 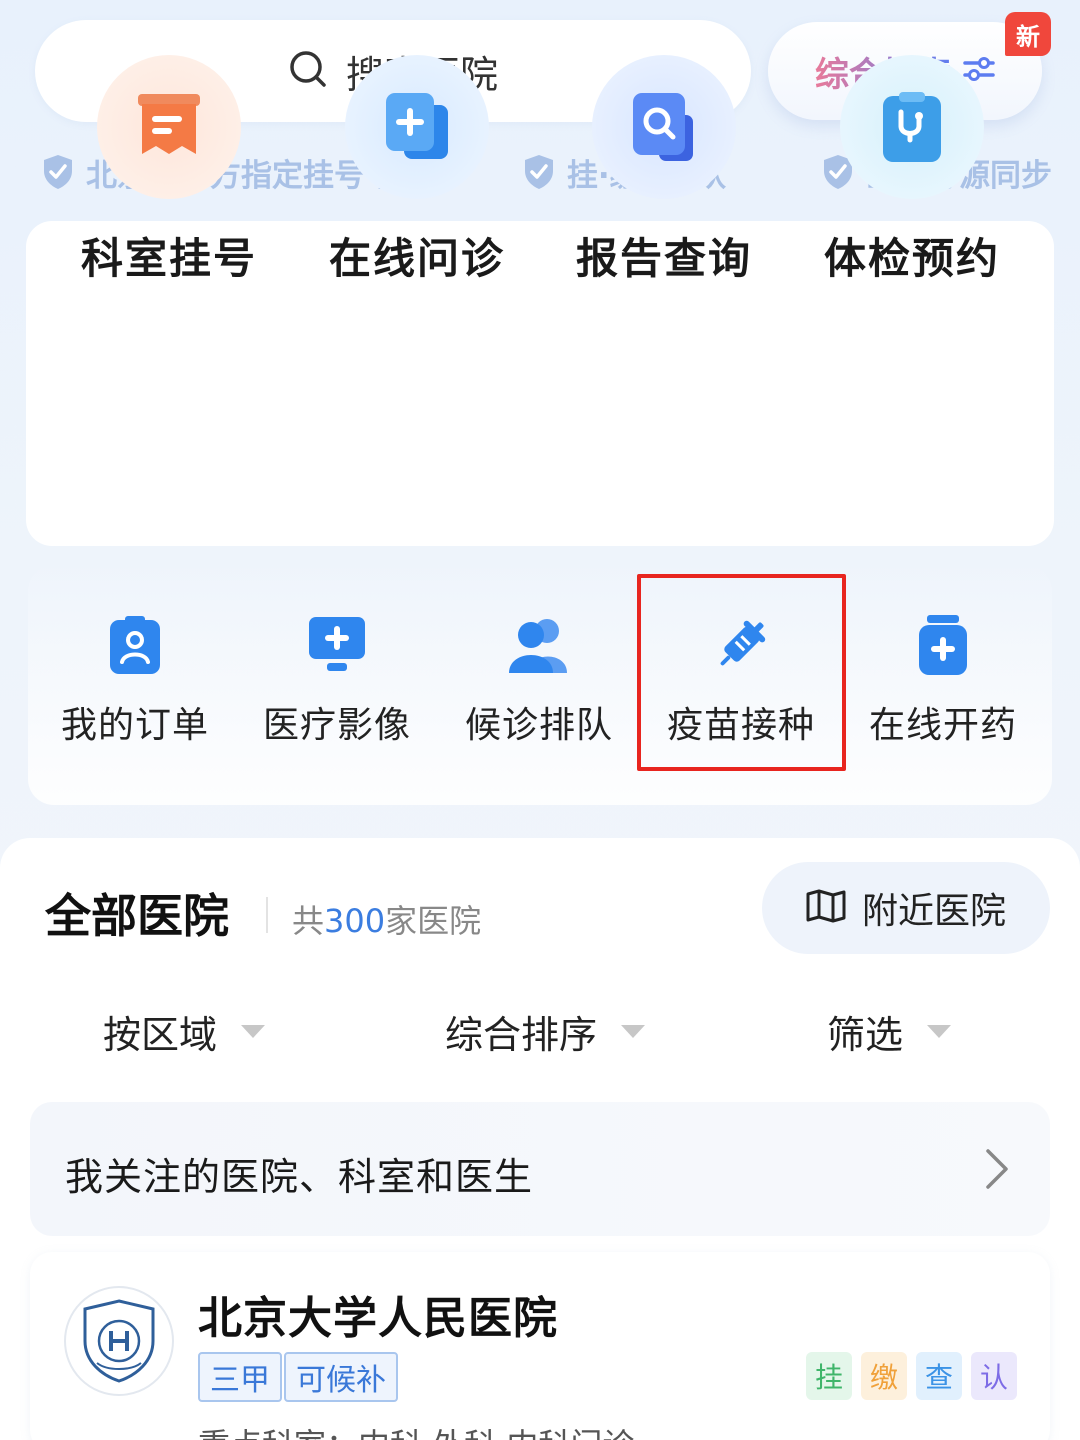 I want to click on secondary-queue: 候诊排队, so click(x=539, y=679).